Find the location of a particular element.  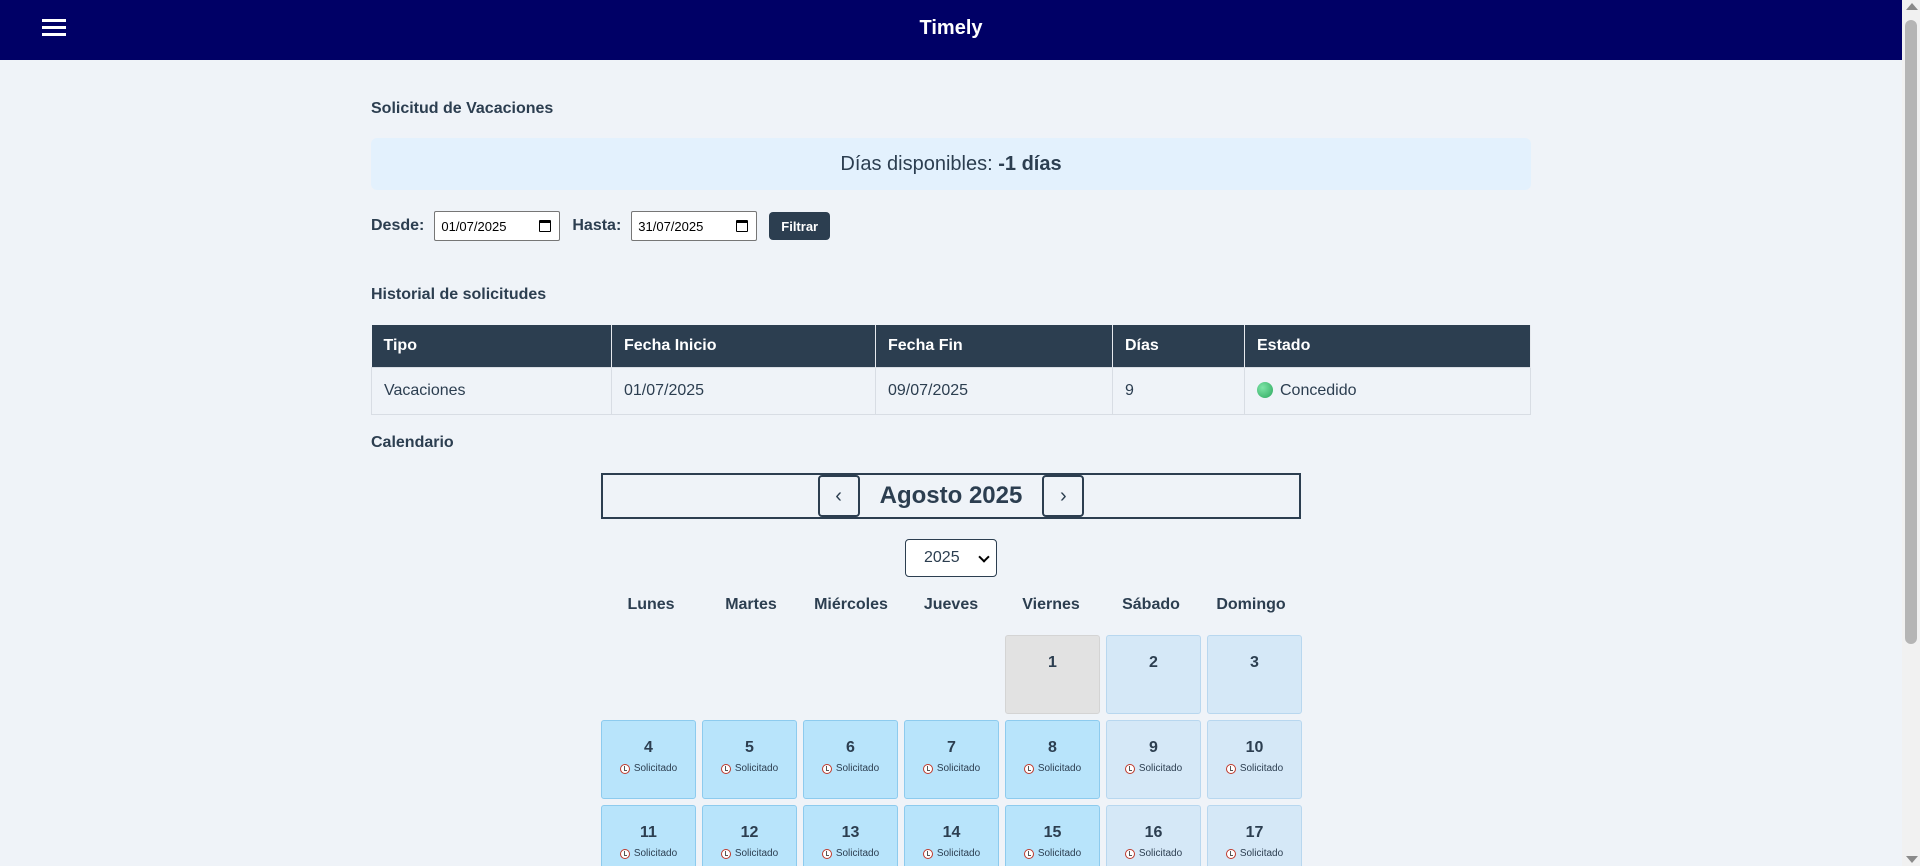

from-date-input: 01/07/2025 is located at coordinates (497, 226).